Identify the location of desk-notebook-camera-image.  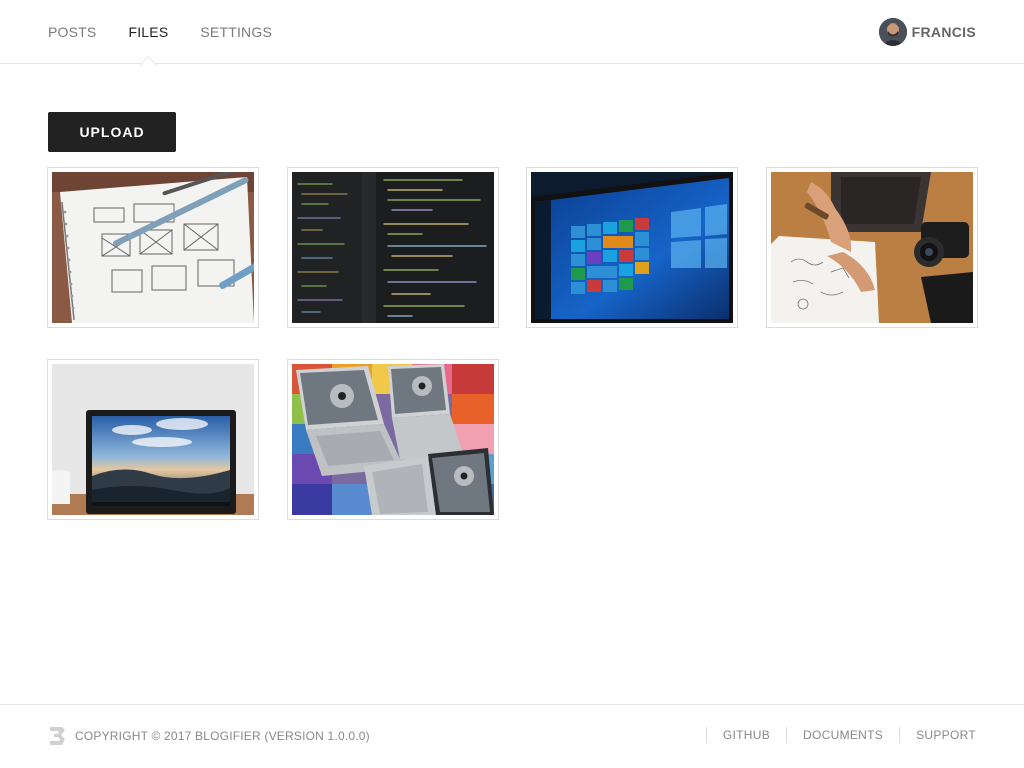
(872, 247).